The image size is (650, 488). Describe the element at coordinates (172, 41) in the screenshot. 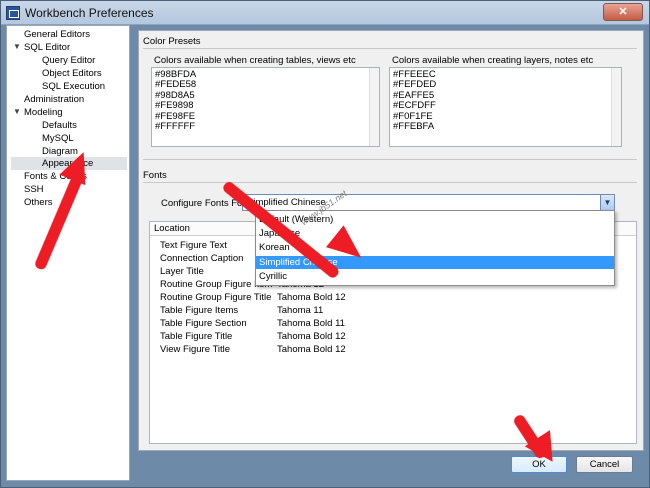

I see `color-presets-label: Color Presets` at that location.